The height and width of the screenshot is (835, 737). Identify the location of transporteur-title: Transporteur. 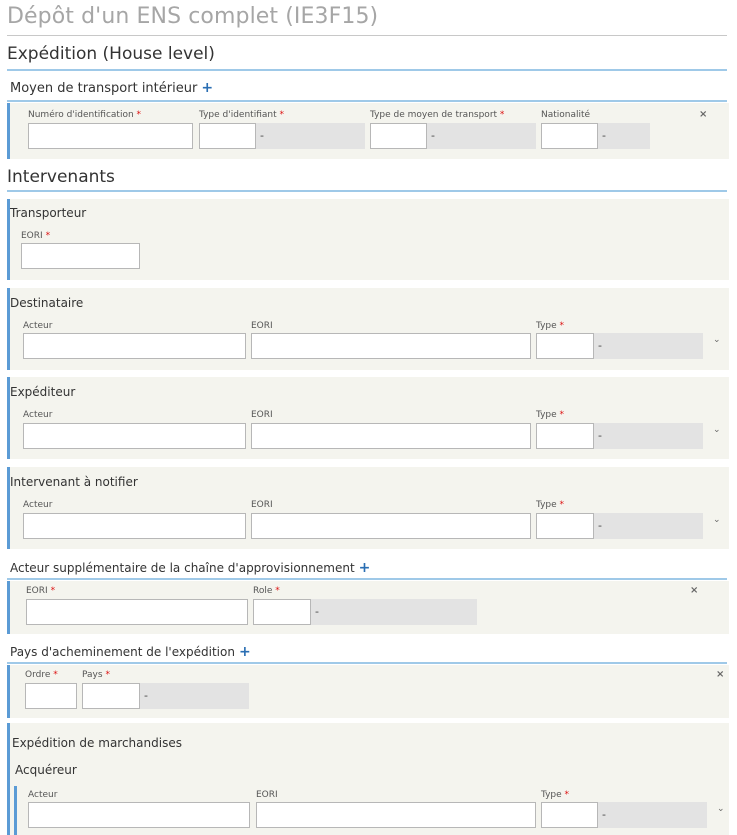
(48, 213).